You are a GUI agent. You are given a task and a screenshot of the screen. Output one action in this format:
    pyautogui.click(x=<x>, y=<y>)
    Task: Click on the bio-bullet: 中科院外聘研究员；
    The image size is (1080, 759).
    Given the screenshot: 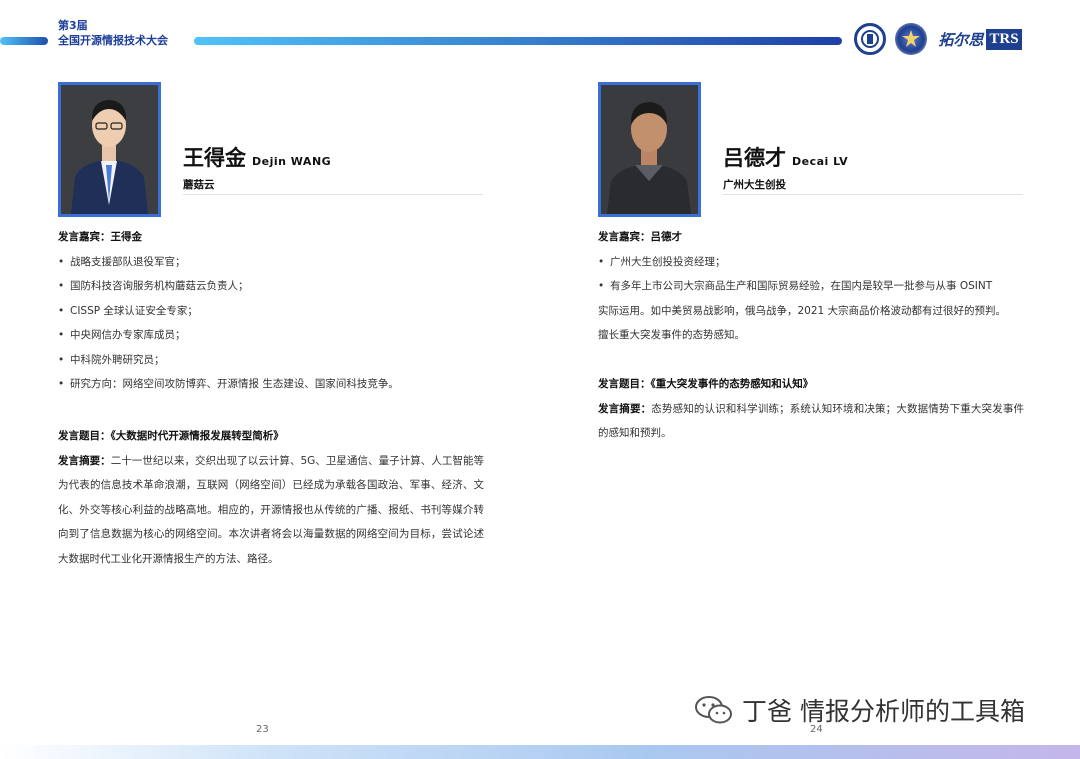 What is the action you would take?
    pyautogui.click(x=273, y=360)
    